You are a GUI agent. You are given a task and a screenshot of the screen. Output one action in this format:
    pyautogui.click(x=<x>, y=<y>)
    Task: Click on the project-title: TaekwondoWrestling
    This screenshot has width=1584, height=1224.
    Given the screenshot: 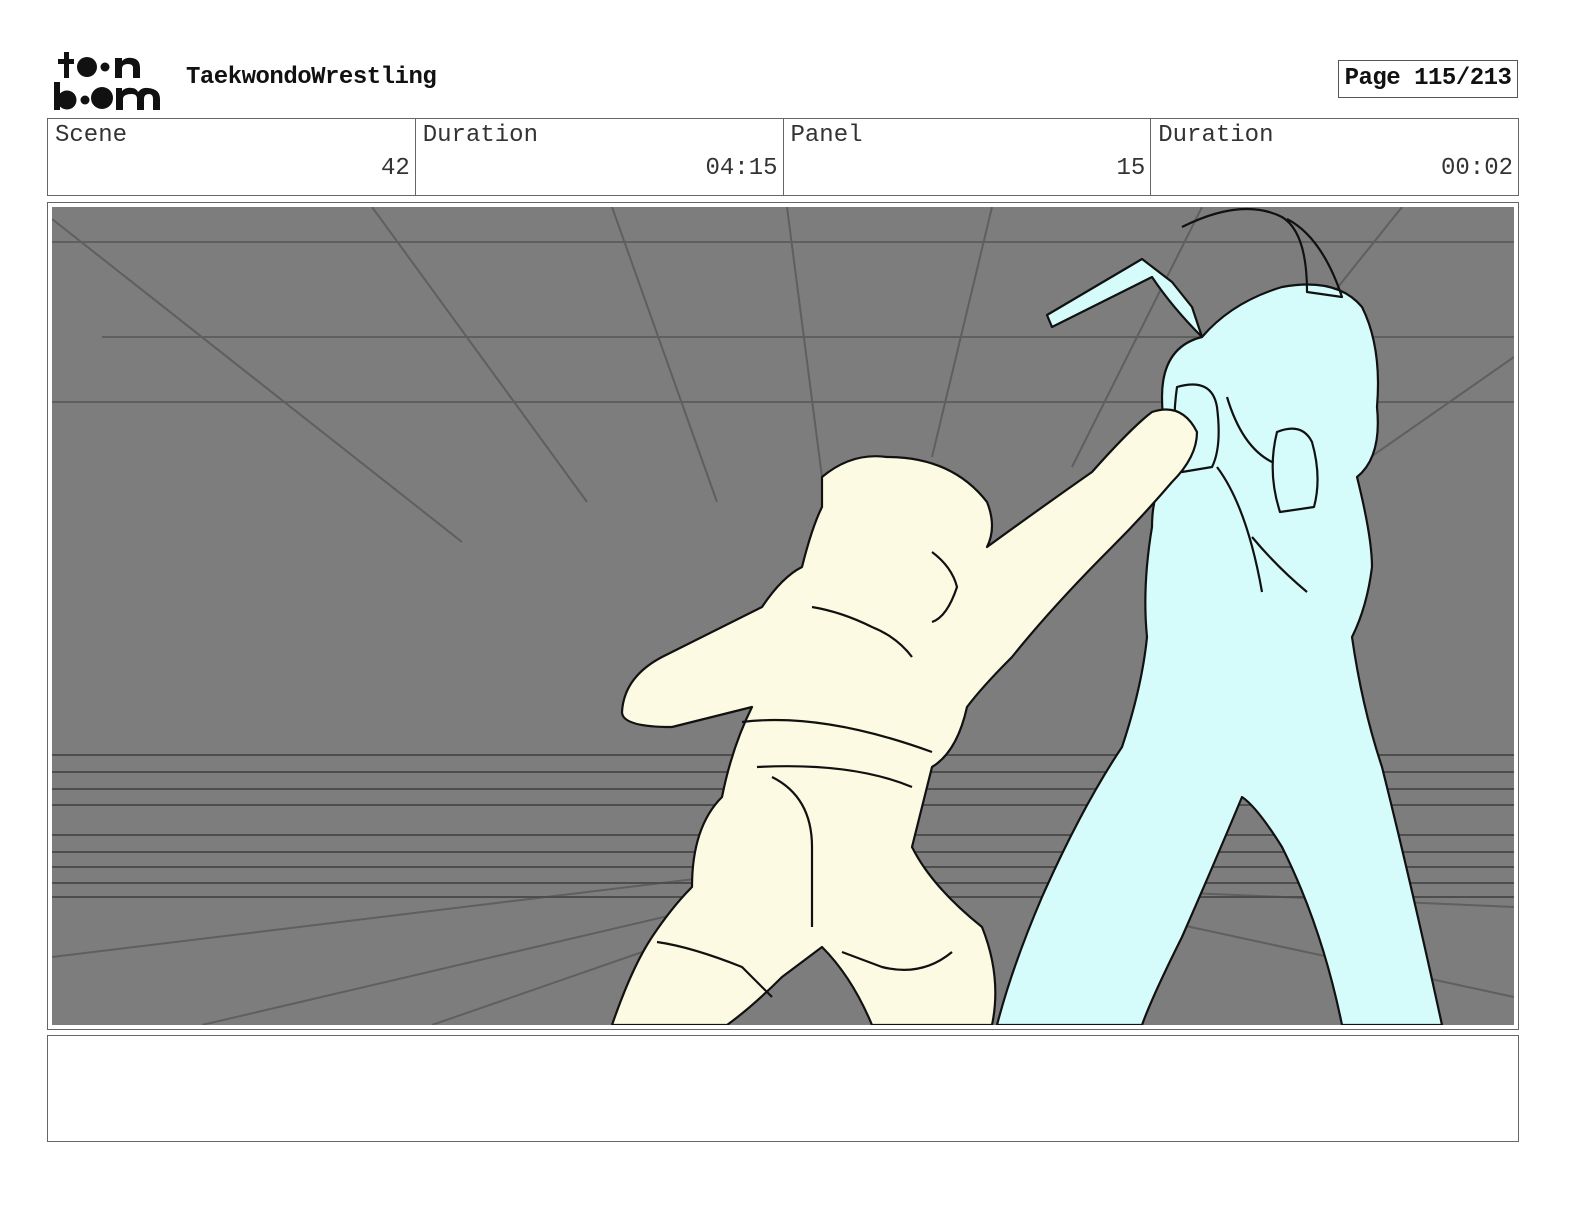 What is the action you would take?
    pyautogui.click(x=311, y=77)
    